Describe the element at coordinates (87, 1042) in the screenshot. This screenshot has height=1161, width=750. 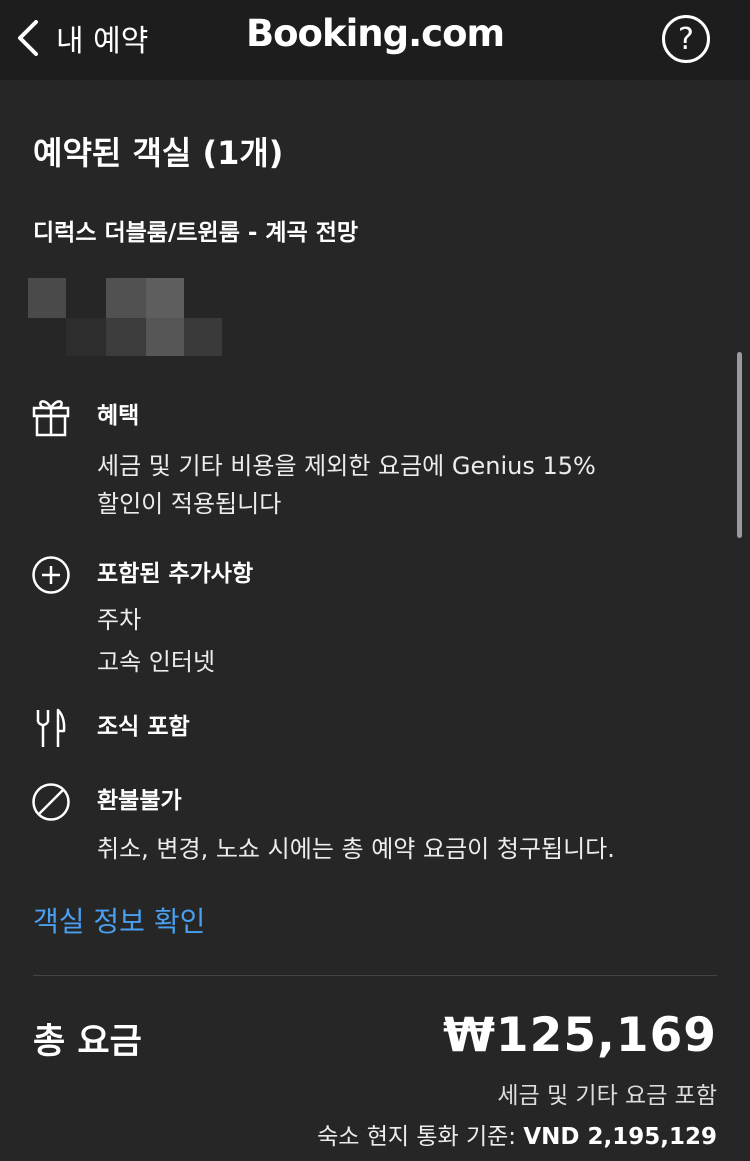
I see `total-label: 총 요금` at that location.